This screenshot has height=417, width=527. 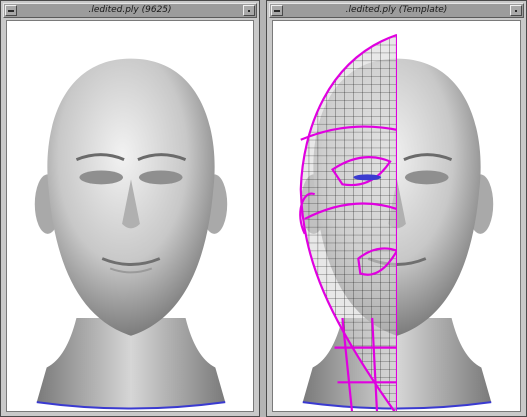 I want to click on window-title: .ledited.ply (9625), so click(x=130, y=10).